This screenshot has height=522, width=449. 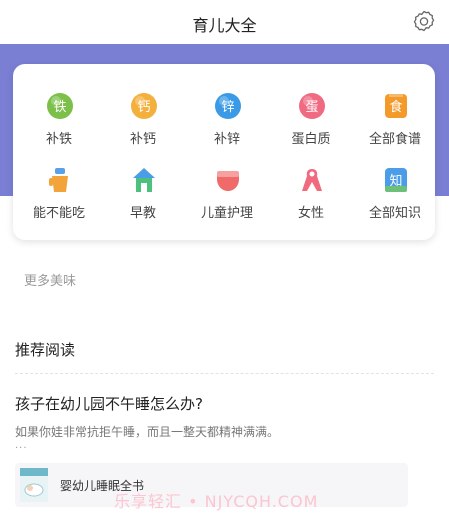 What do you see at coordinates (424, 22) in the screenshot?
I see `gear-icon` at bounding box center [424, 22].